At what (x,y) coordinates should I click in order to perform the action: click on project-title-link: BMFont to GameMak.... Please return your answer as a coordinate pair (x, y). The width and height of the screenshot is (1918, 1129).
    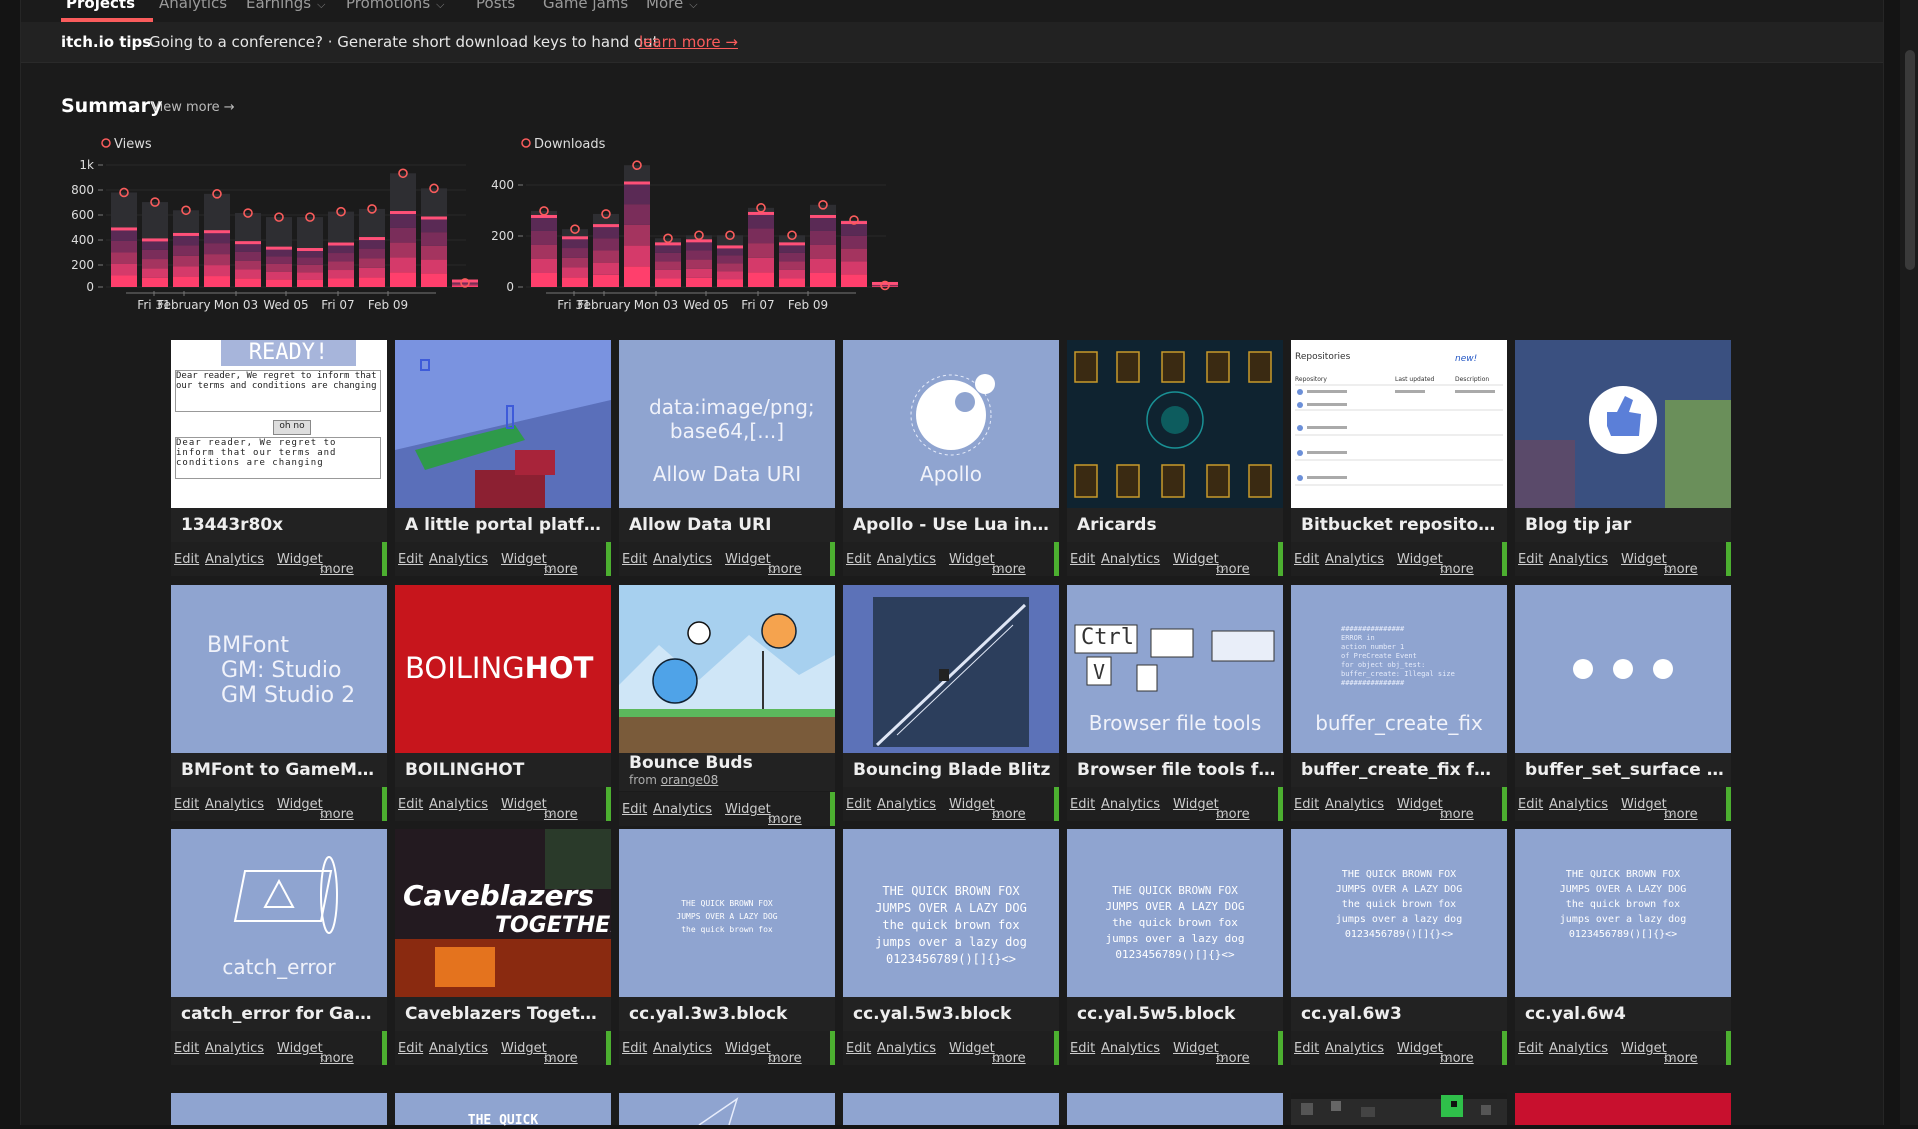
    Looking at the image, I should click on (281, 770).